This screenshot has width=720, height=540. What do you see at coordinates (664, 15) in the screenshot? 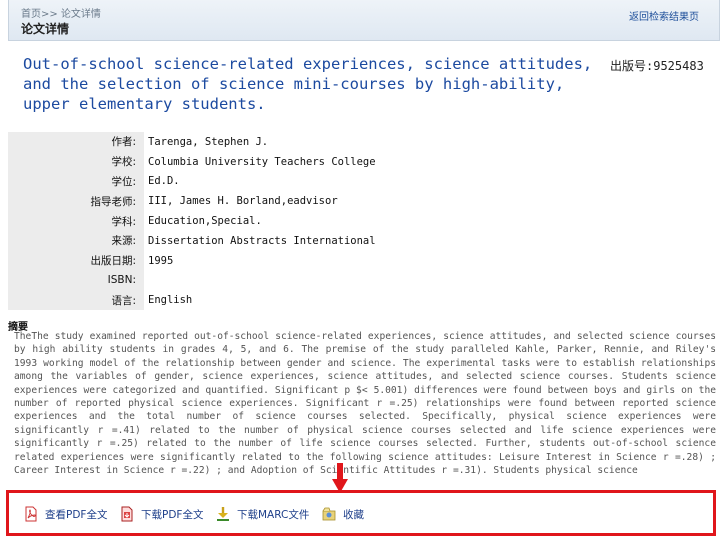
I see `back-to-results-link: 返回检索结果页` at bounding box center [664, 15].